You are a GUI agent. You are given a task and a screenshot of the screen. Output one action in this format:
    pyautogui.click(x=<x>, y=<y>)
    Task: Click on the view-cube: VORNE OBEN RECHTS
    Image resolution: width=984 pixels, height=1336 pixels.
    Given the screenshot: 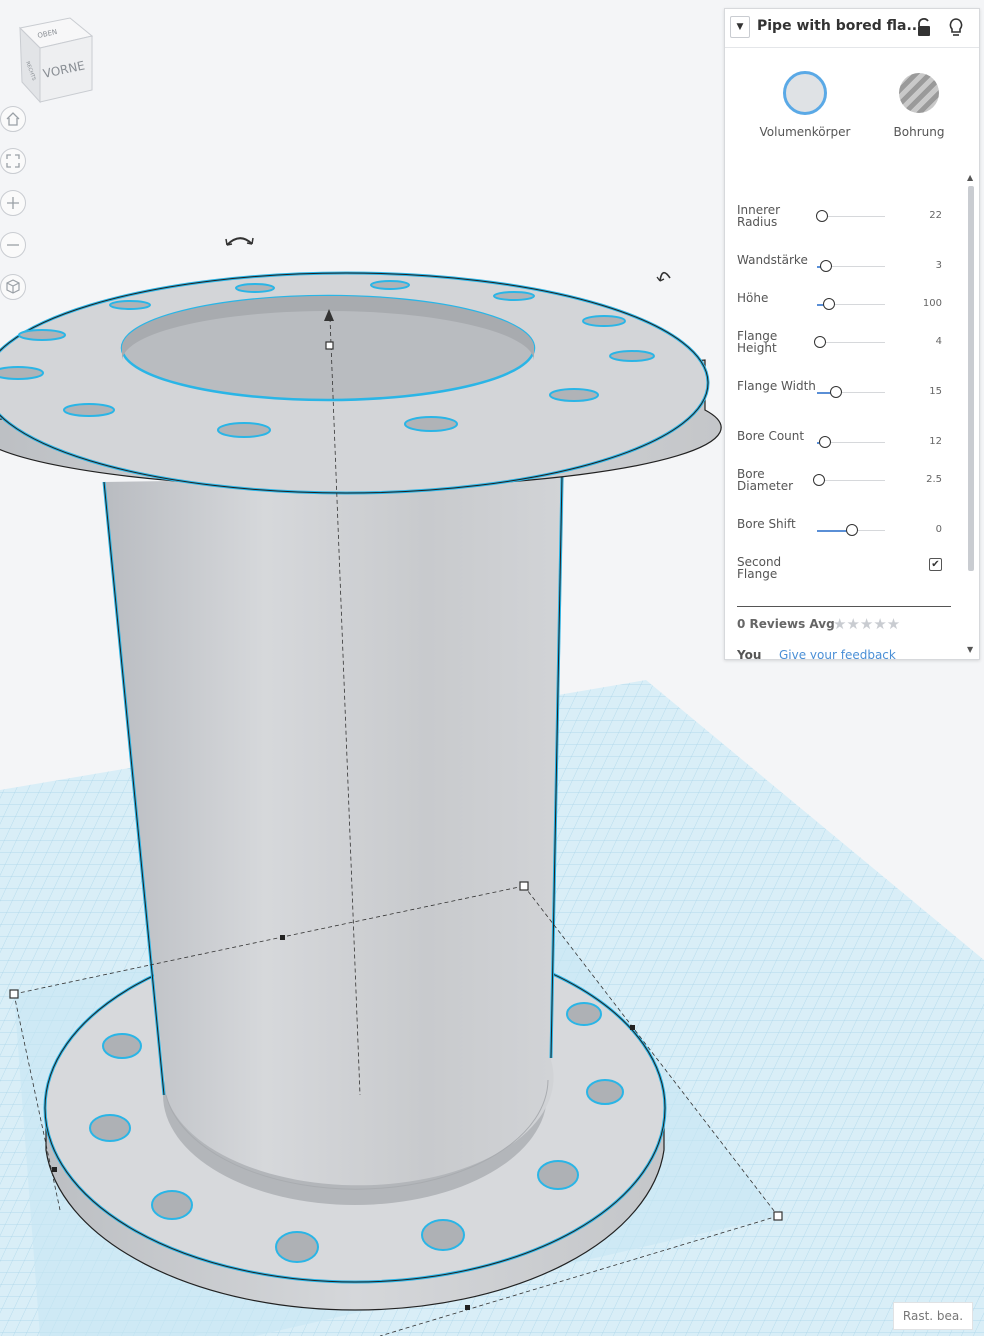 What is the action you would take?
    pyautogui.click(x=56, y=60)
    